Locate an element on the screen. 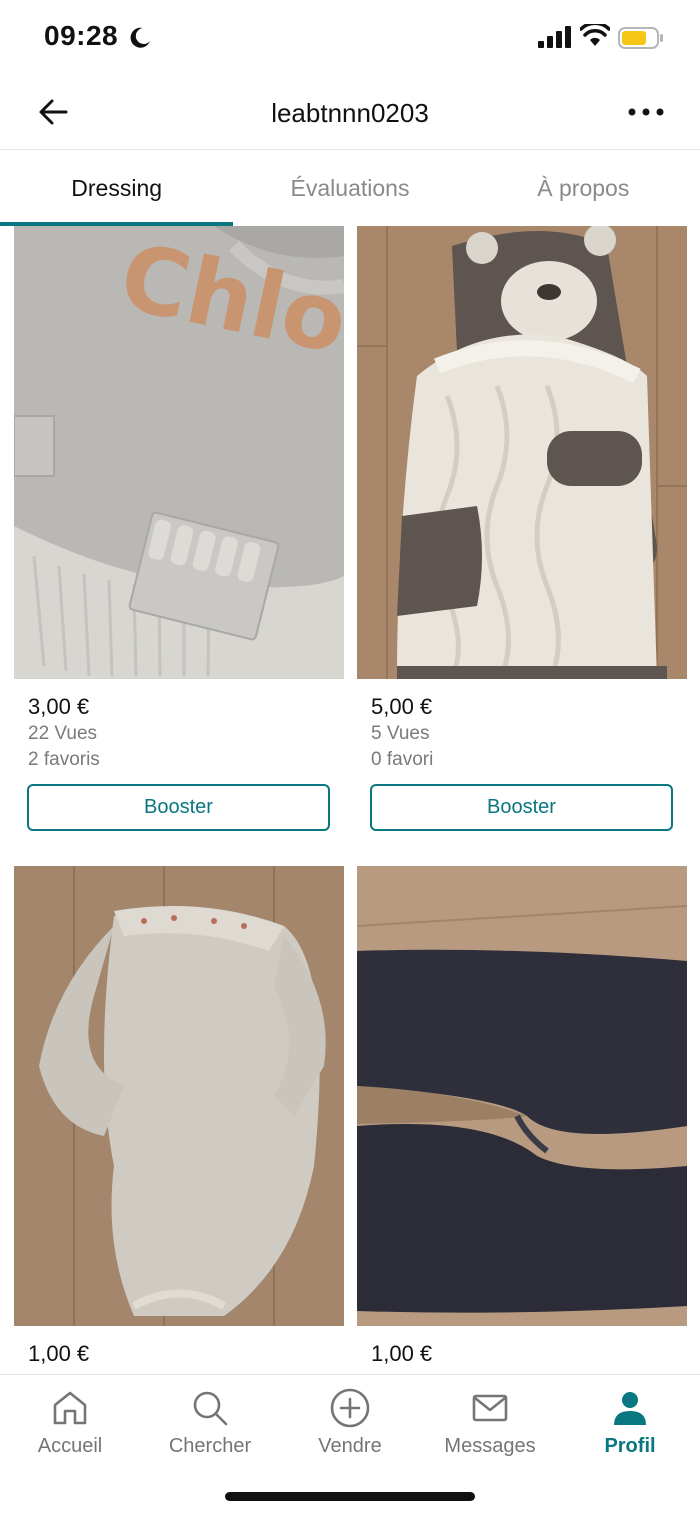 This screenshot has height=1515, width=700. mail-icon is located at coordinates (490, 1408).